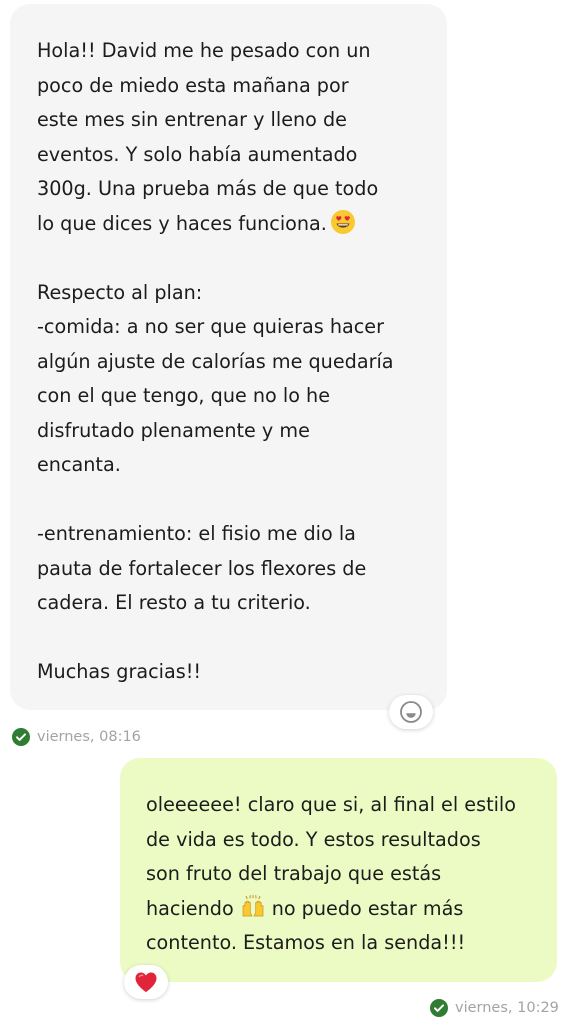  I want to click on message-line: algún ajuste de calorías me quedaría, so click(215, 361).